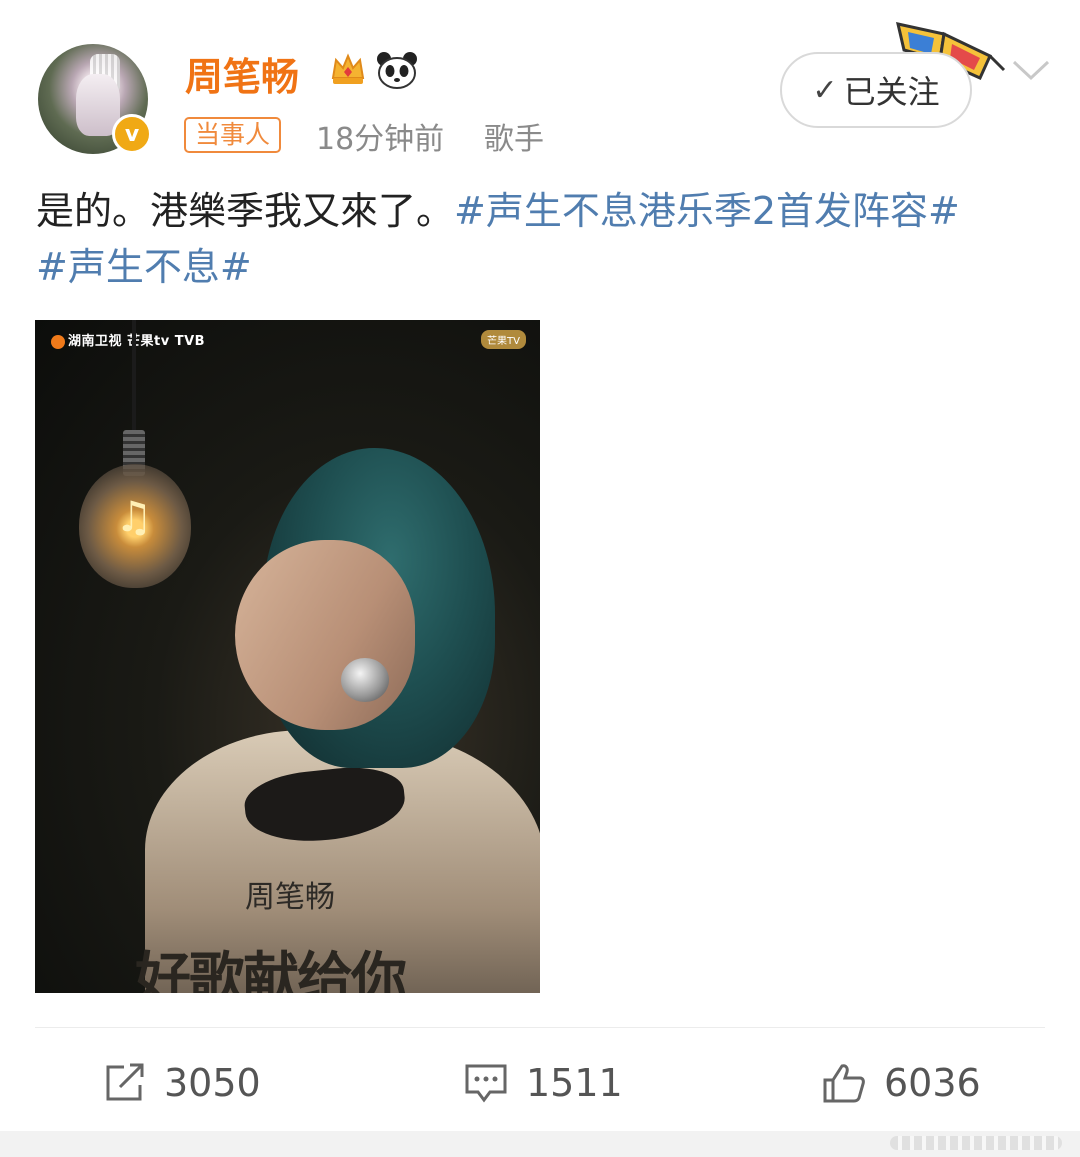 This screenshot has height=1157, width=1080. What do you see at coordinates (825, 90) in the screenshot?
I see `check-icon: ✓` at bounding box center [825, 90].